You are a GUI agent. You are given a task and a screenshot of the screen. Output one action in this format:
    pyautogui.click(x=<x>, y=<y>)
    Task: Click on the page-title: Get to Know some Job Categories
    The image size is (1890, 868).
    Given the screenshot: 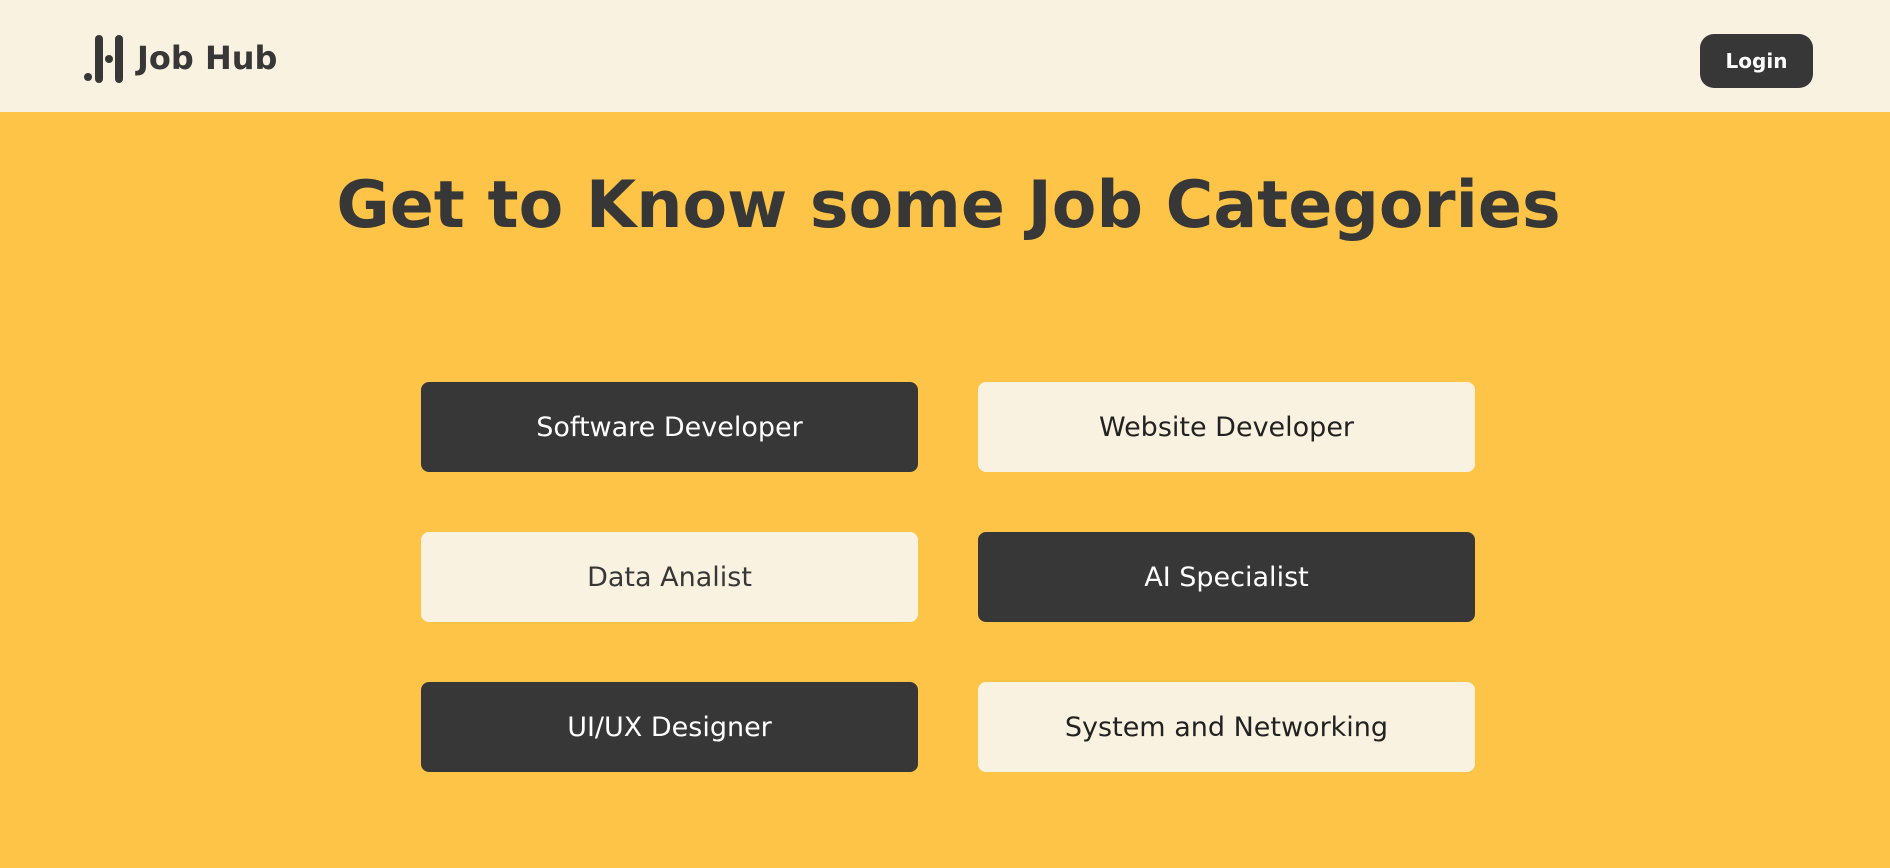 What is the action you would take?
    pyautogui.click(x=948, y=205)
    